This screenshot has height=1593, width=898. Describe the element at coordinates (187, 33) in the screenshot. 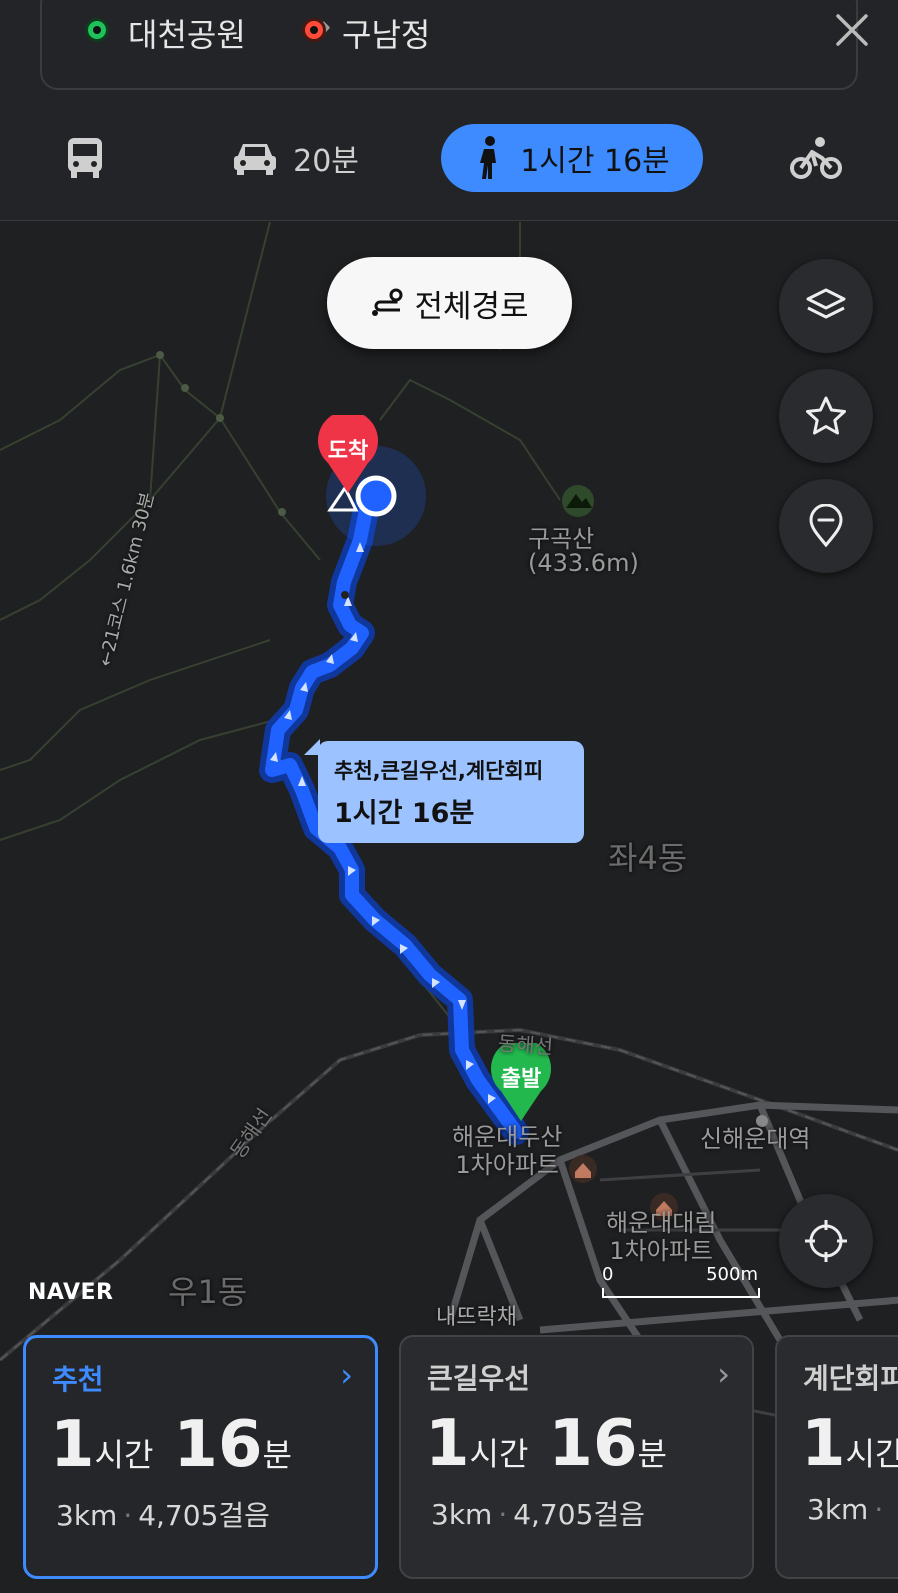

I see `origin-label: 대천공원` at that location.